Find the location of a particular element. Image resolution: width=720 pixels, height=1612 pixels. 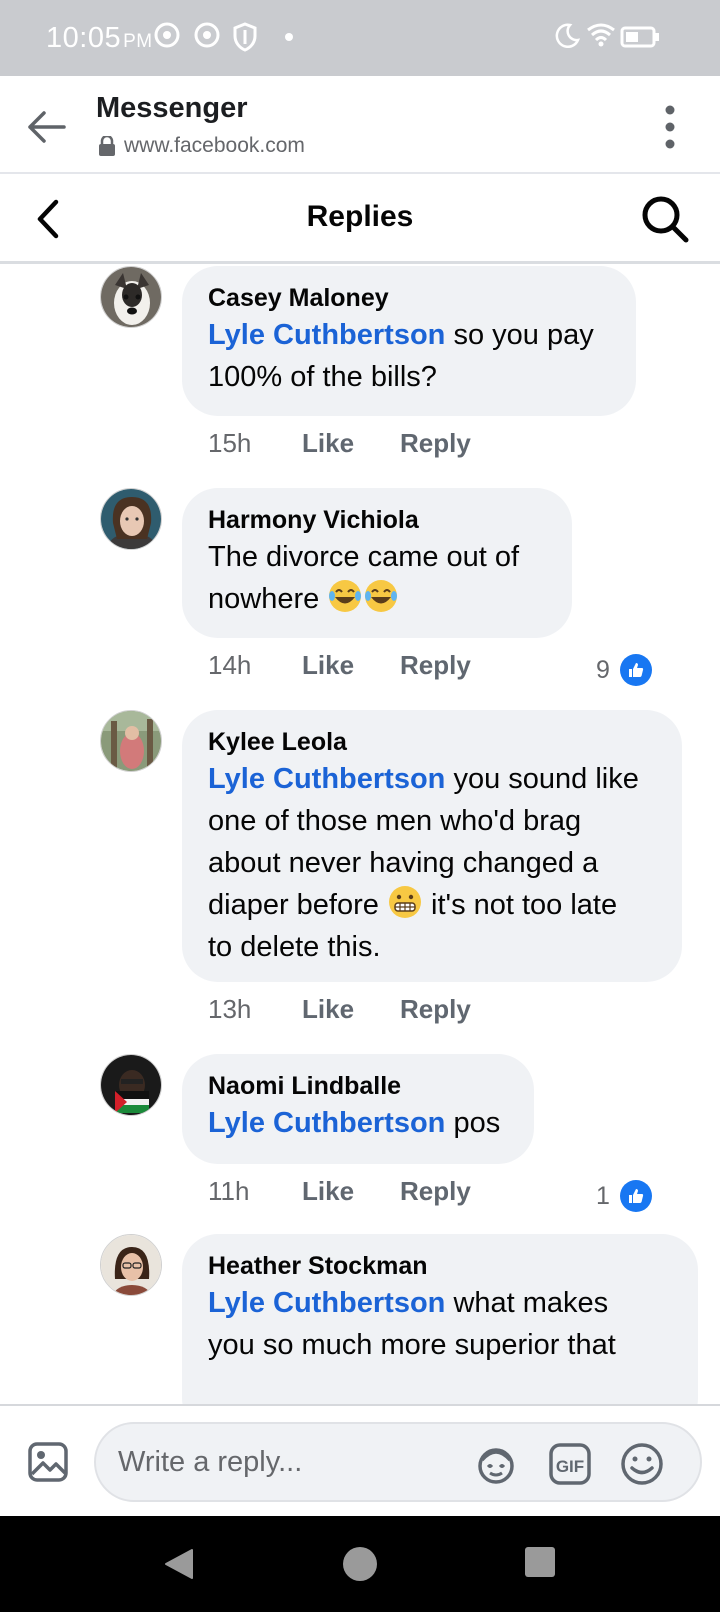

comment-text: The divorce came out of nowhere is located at coordinates (364, 578).